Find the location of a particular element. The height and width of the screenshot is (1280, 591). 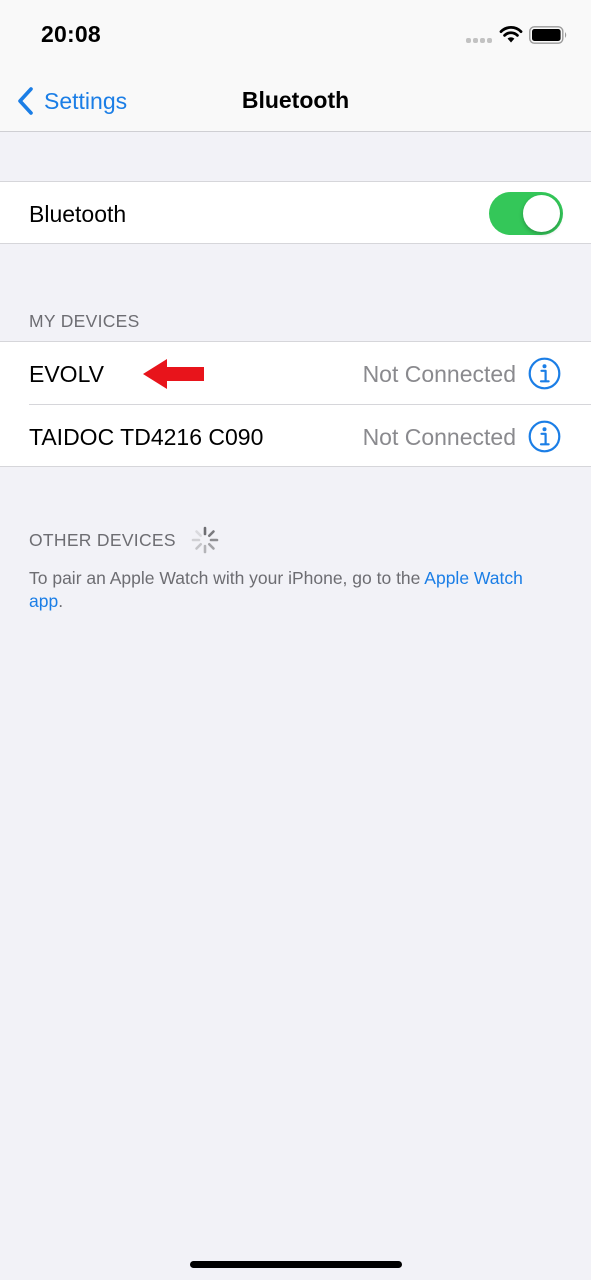

toggle-knob is located at coordinates (541, 213).